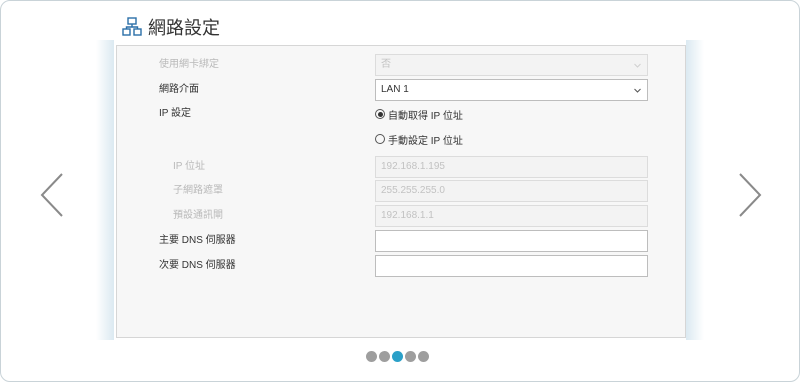  I want to click on ip-manual-radio: 手動設定 IP 位址, so click(419, 139).